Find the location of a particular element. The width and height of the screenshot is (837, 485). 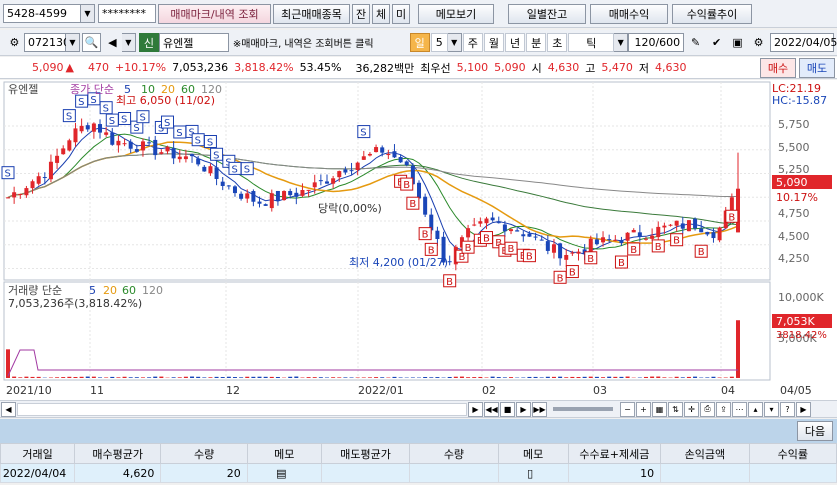

memo-icon: ▯ is located at coordinates (533, 473).